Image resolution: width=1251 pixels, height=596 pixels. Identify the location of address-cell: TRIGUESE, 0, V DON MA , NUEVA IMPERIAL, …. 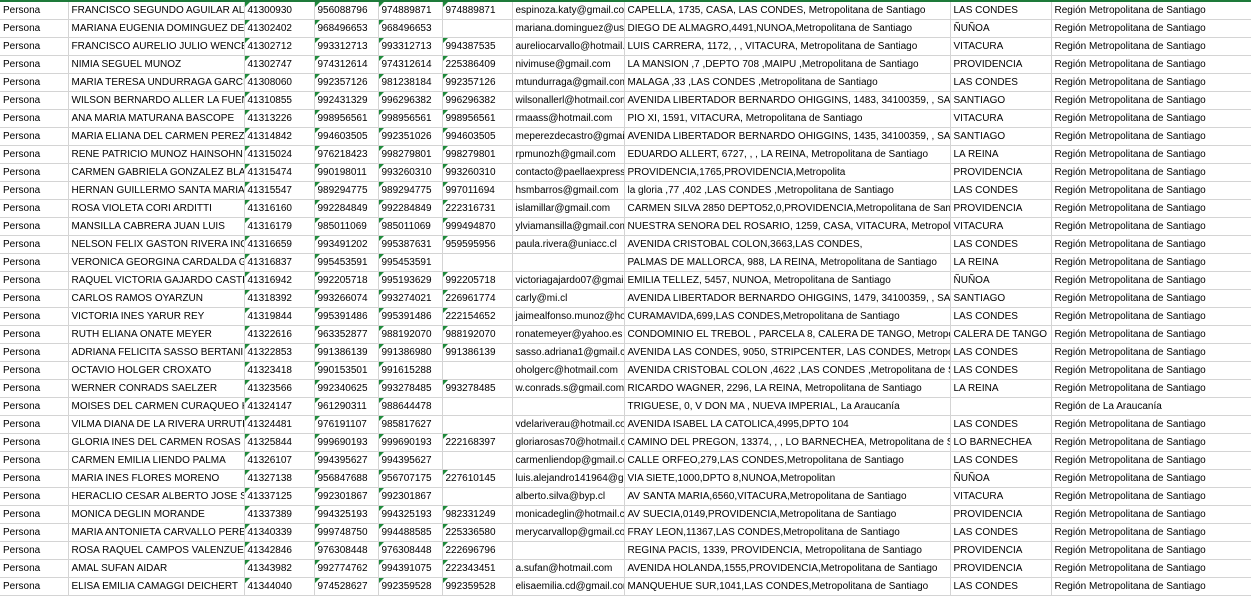
(787, 406).